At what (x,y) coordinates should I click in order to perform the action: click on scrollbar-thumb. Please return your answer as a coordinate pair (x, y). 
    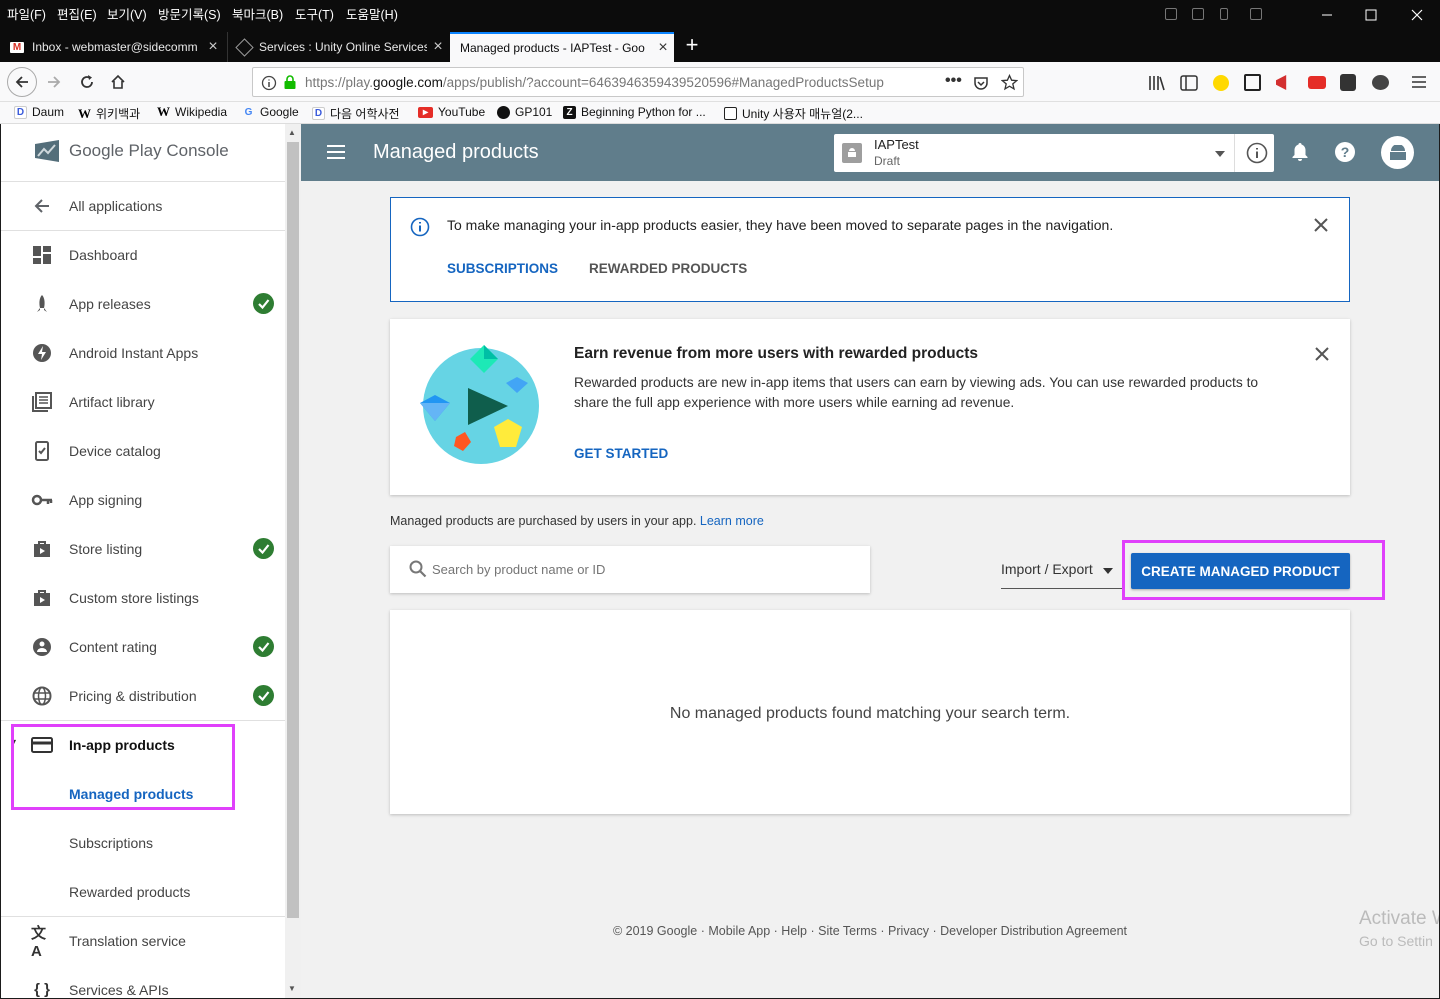
    Looking at the image, I should click on (293, 530).